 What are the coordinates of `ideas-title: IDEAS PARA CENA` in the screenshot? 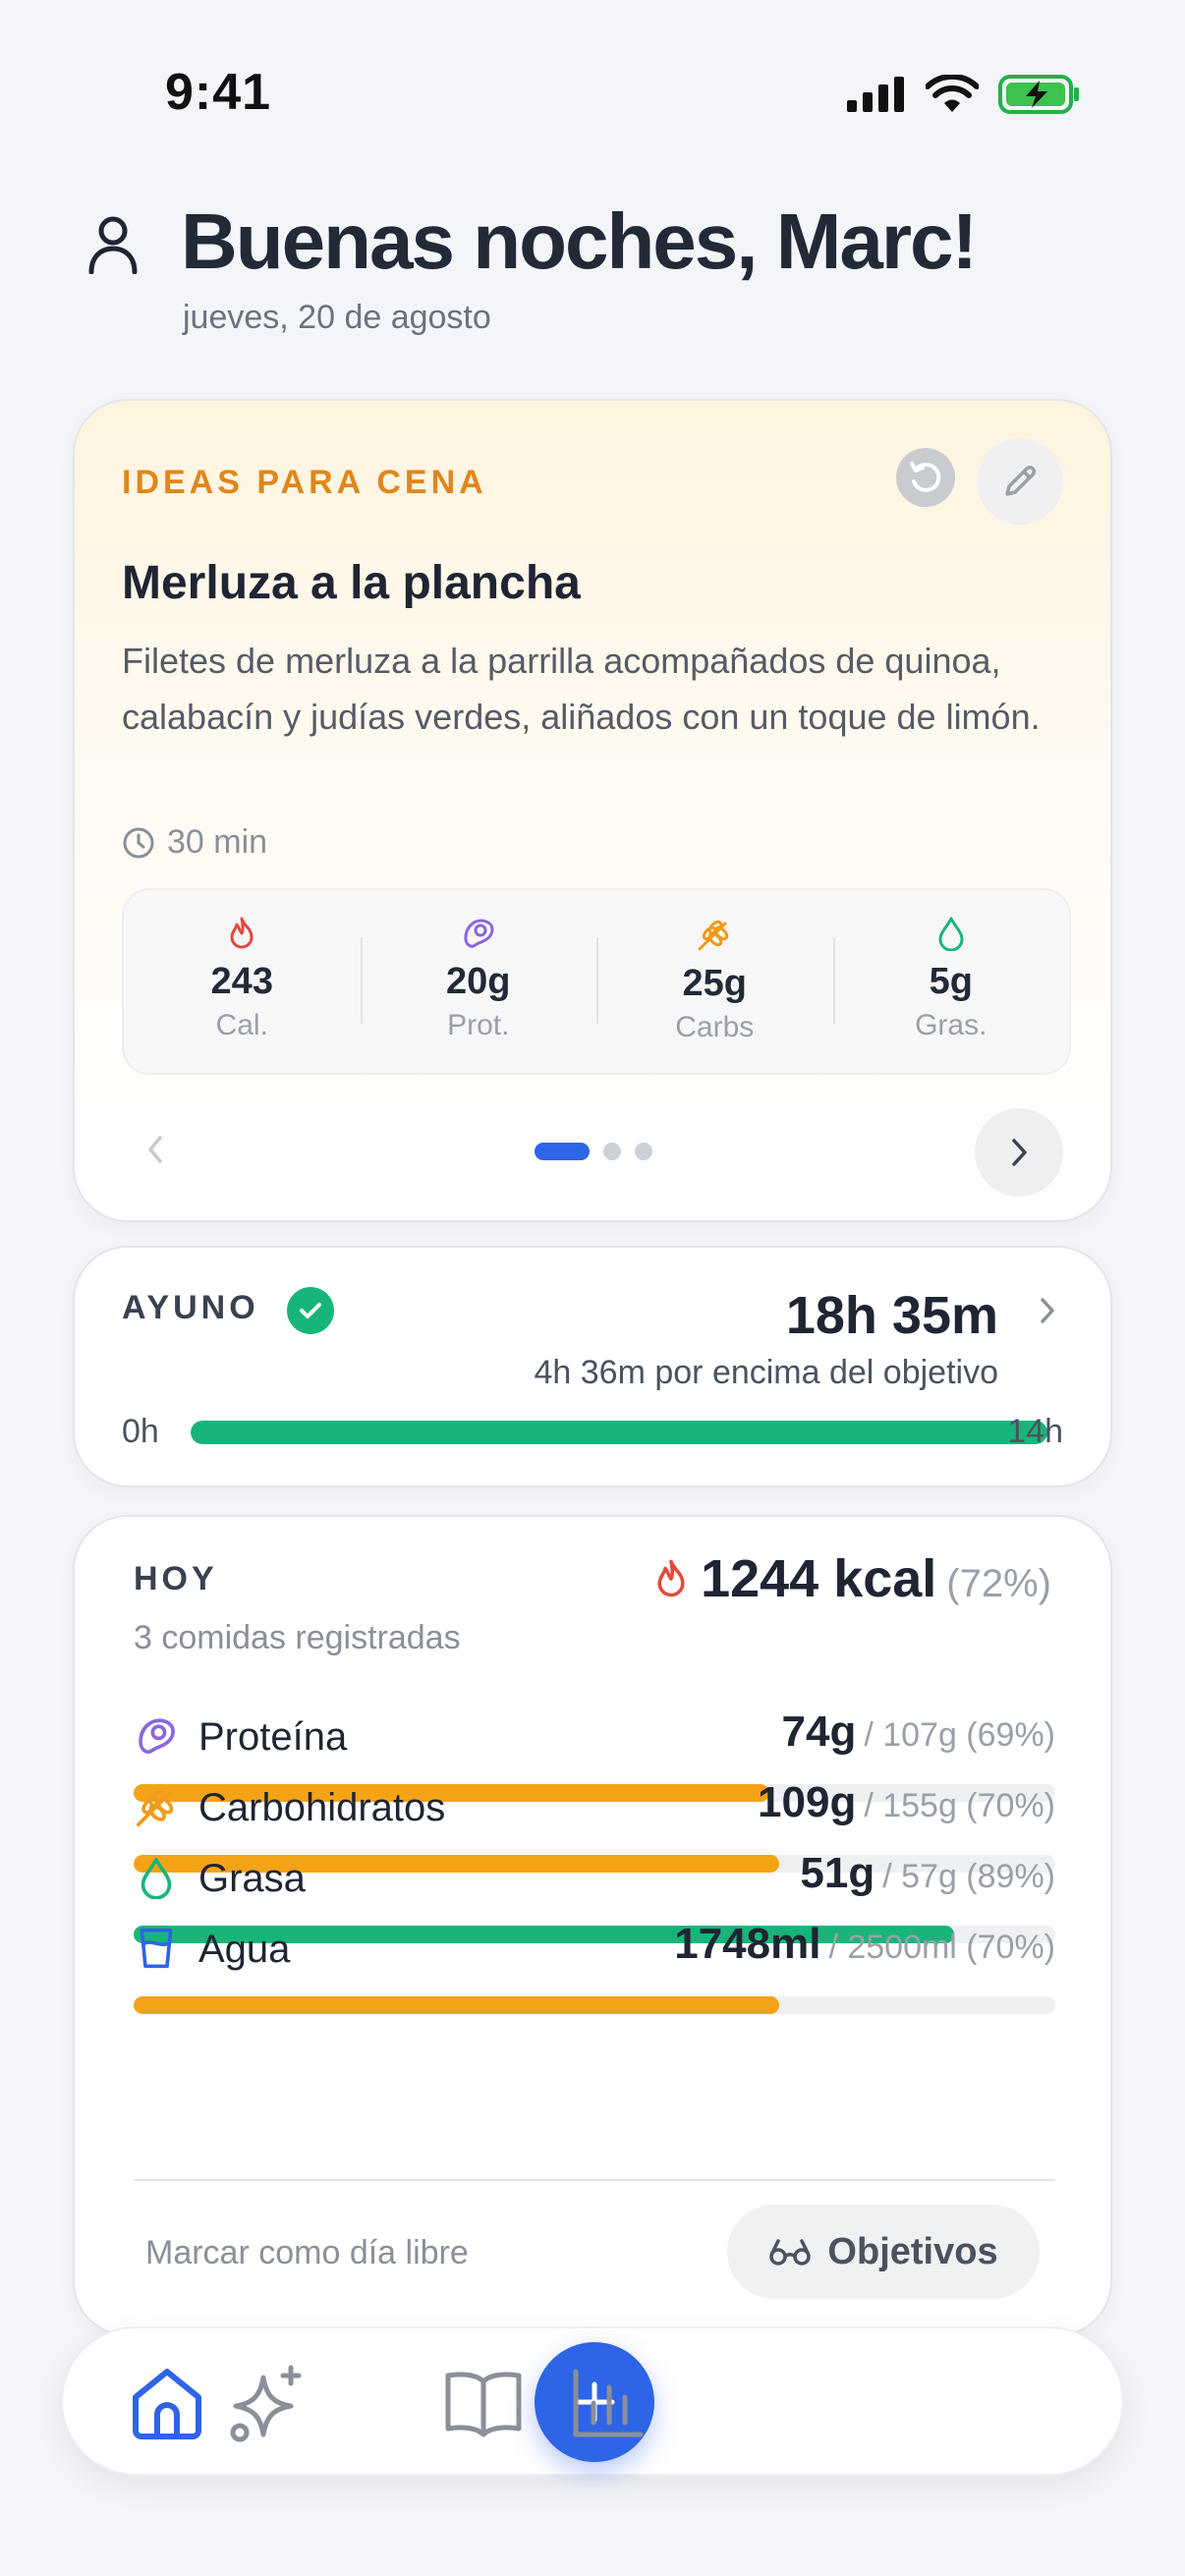 It's located at (305, 482).